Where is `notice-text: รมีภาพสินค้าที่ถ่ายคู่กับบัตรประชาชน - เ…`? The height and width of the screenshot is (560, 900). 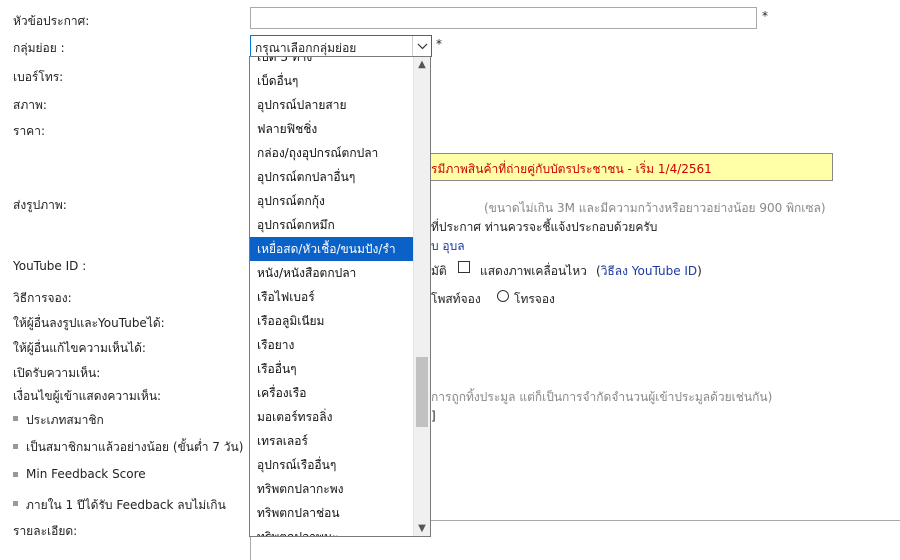 notice-text: รมีภาพสินค้าที่ถ่ายคู่กับบัตรประชาชน - เ… is located at coordinates (571, 169).